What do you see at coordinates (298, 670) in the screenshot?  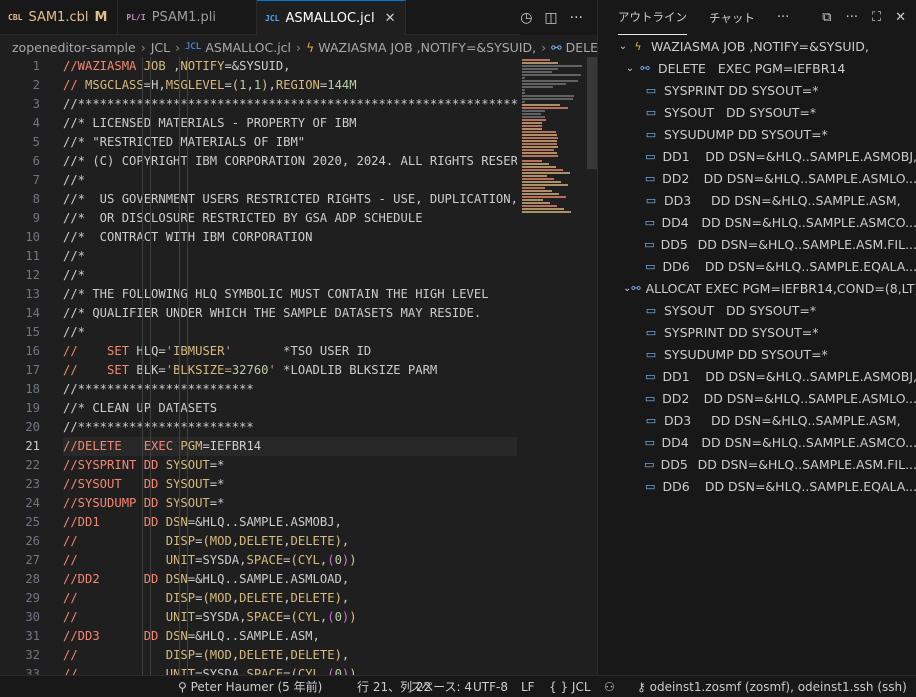 I see `code-line: 33// UNIT=SYSDA,SPACE=(CYL,(0))` at bounding box center [298, 670].